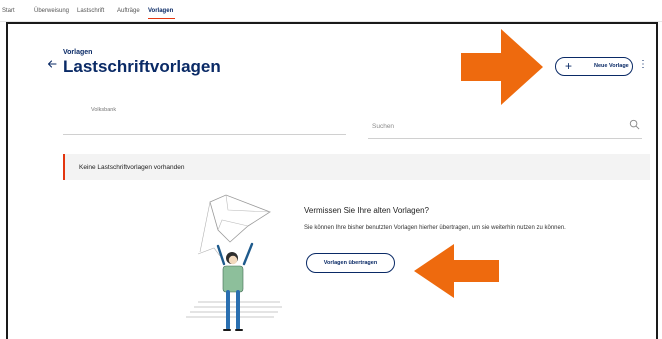  Describe the element at coordinates (142, 66) in the screenshot. I see `page-title: Lastschriftvorlagen` at that location.